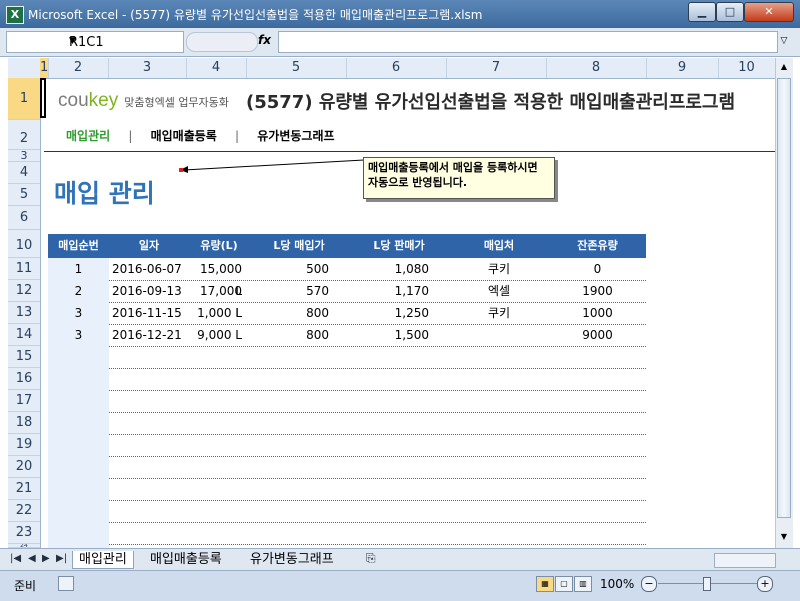  Describe the element at coordinates (216, 68) in the screenshot. I see `column-header: 4` at that location.